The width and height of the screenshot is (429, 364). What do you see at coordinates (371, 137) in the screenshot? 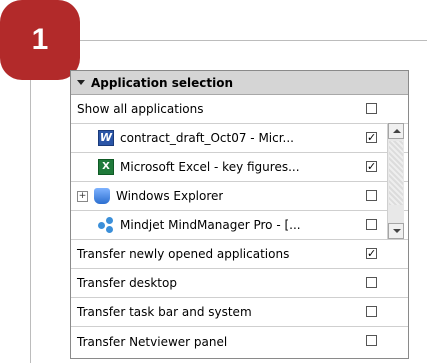
I see `app-checkbox-word` at bounding box center [371, 137].